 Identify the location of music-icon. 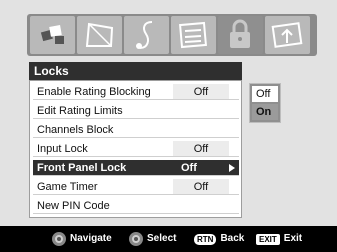
(146, 35).